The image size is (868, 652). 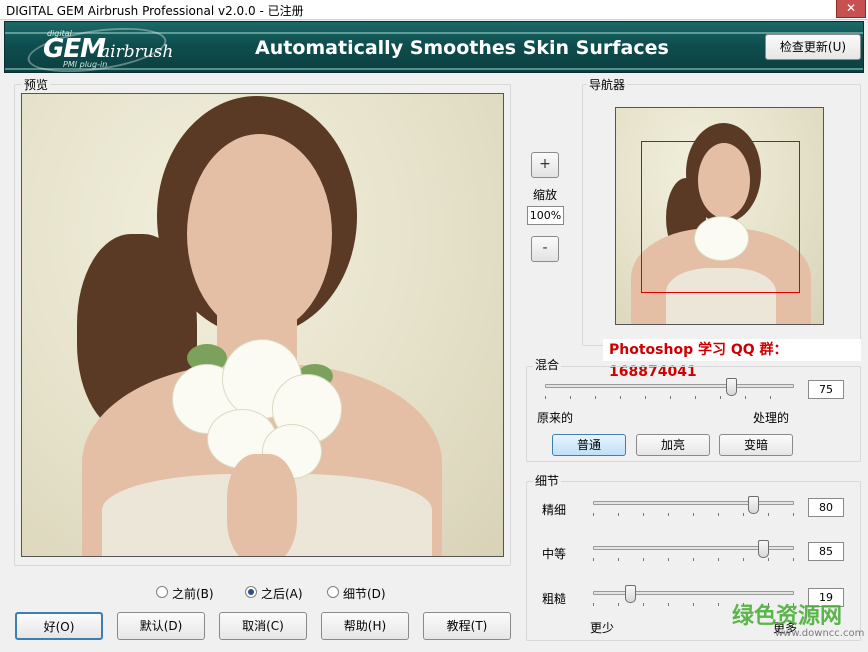 I want to click on photo-hands, so click(x=262, y=505).